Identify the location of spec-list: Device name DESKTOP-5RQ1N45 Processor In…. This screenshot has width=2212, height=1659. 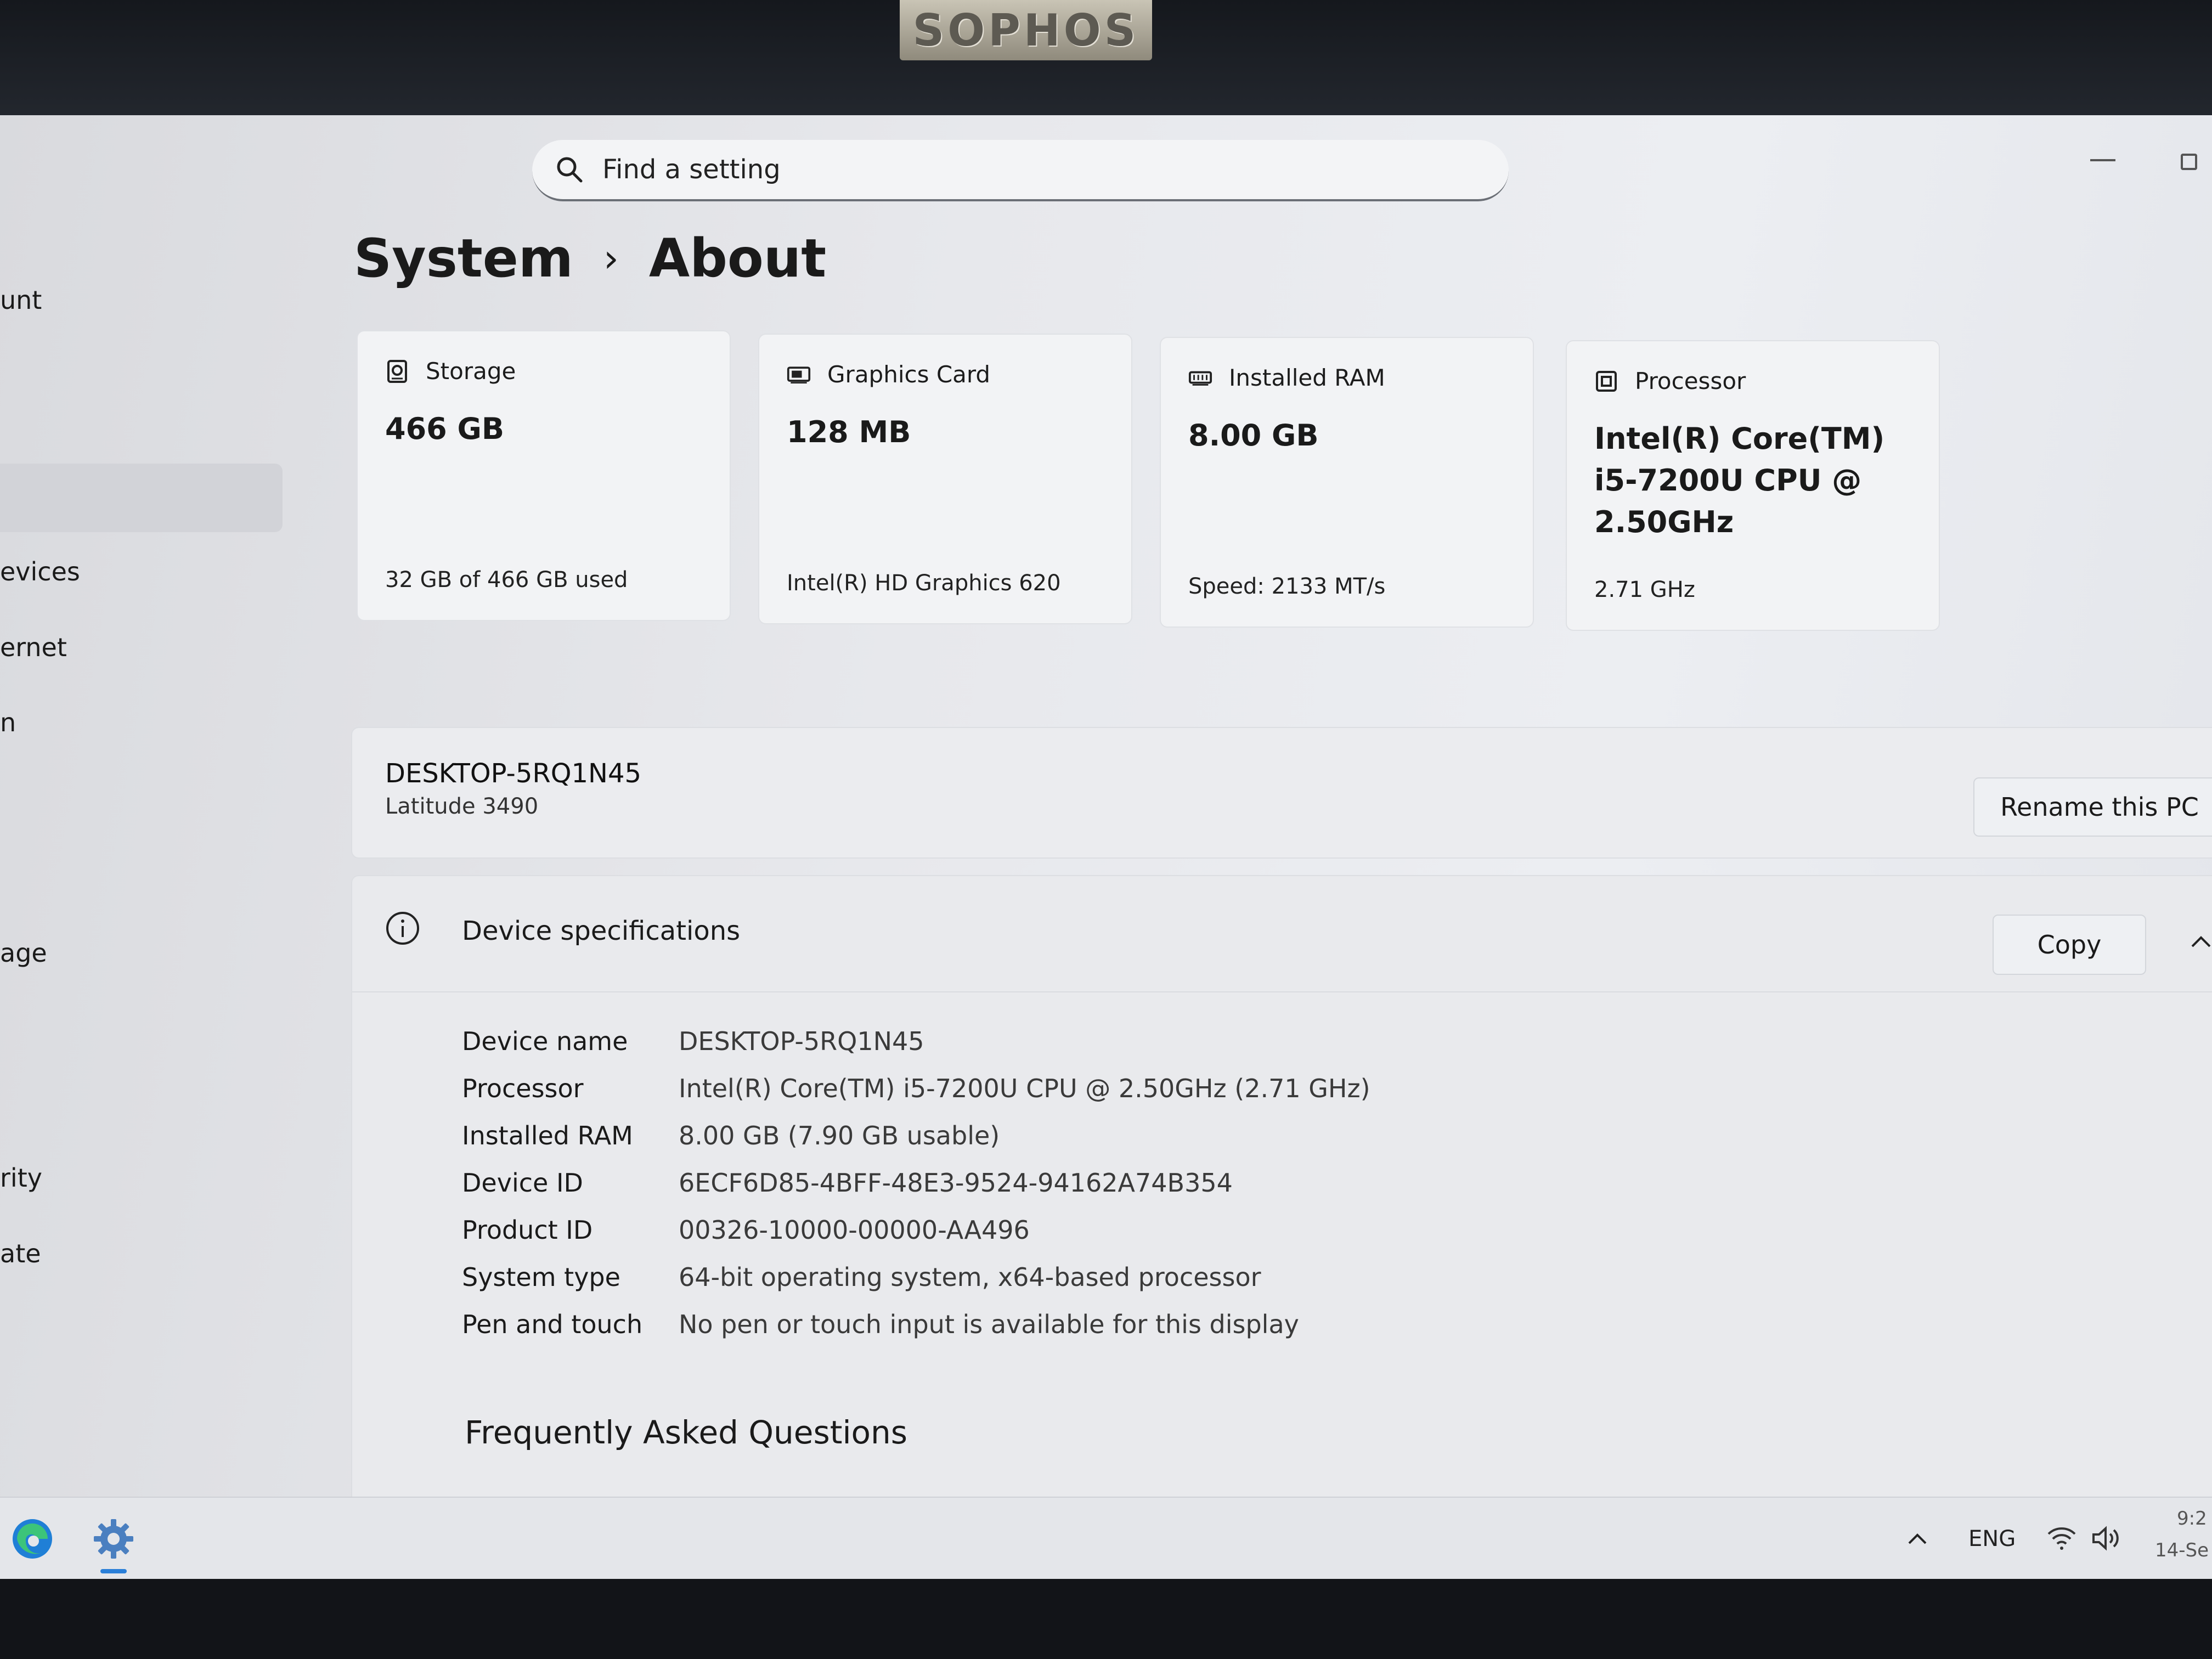
(916, 1183).